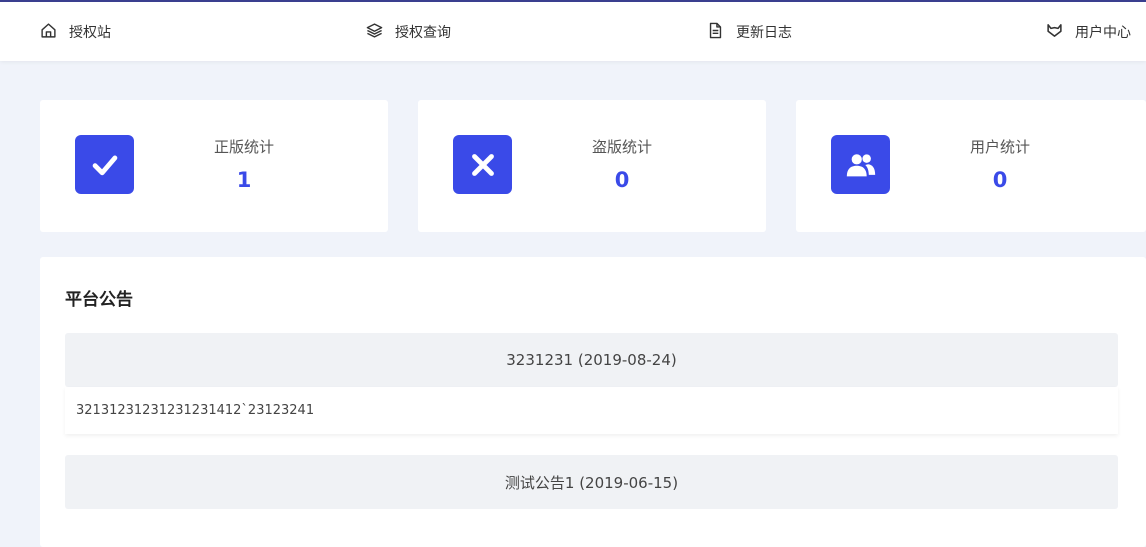  What do you see at coordinates (104, 164) in the screenshot?
I see `check-icon` at bounding box center [104, 164].